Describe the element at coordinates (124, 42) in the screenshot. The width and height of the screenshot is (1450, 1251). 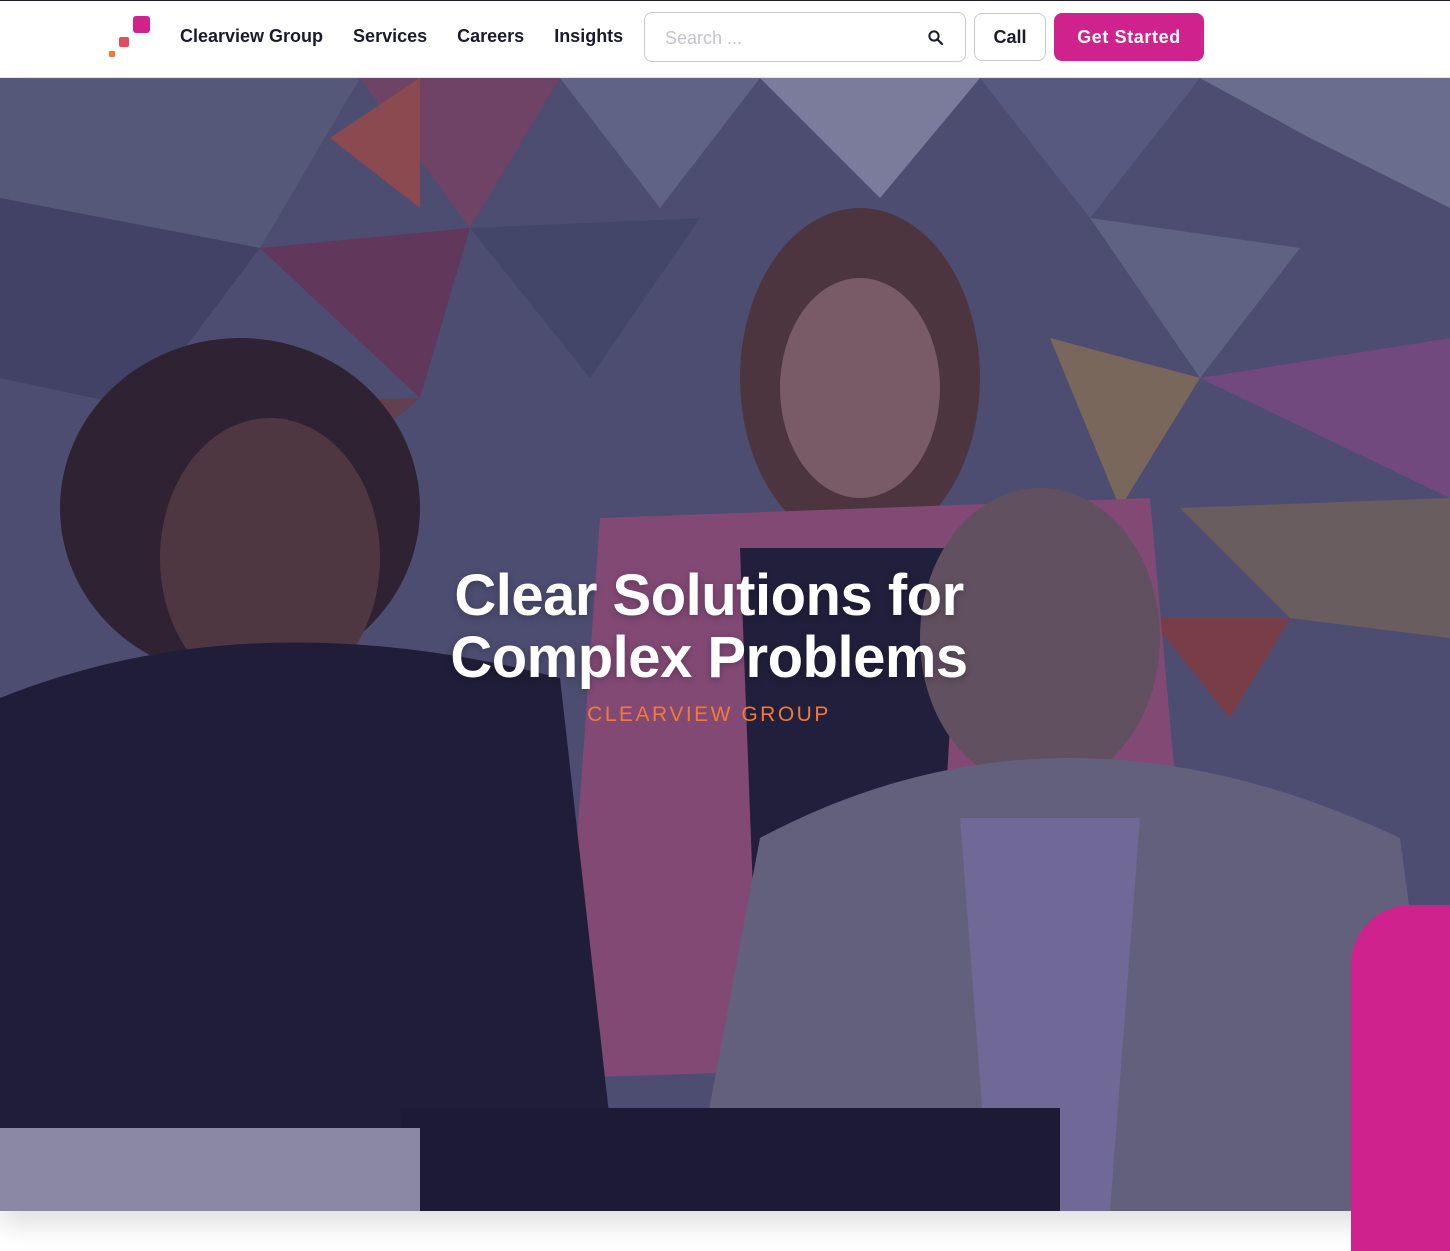
I see `logo-square-medium` at that location.